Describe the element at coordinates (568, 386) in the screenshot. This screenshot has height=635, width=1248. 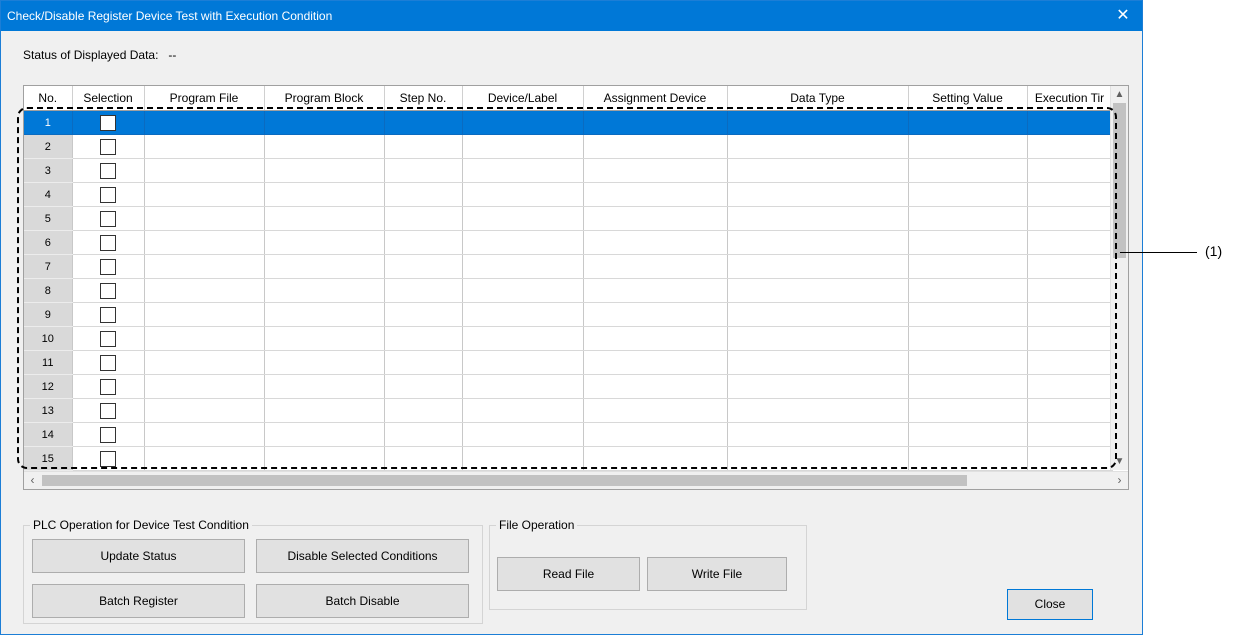
I see `table-row: 12` at that location.